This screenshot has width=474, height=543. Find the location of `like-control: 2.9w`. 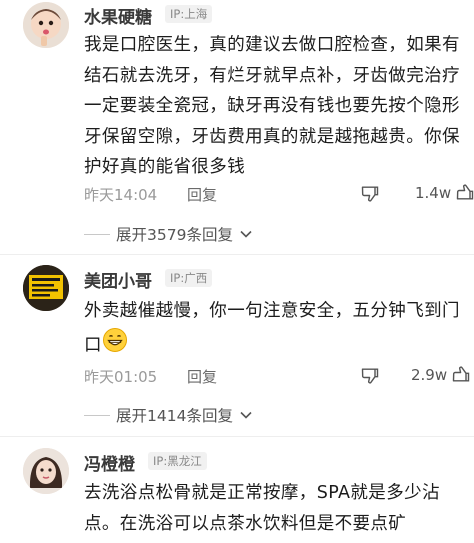

like-control: 2.9w is located at coordinates (441, 375).